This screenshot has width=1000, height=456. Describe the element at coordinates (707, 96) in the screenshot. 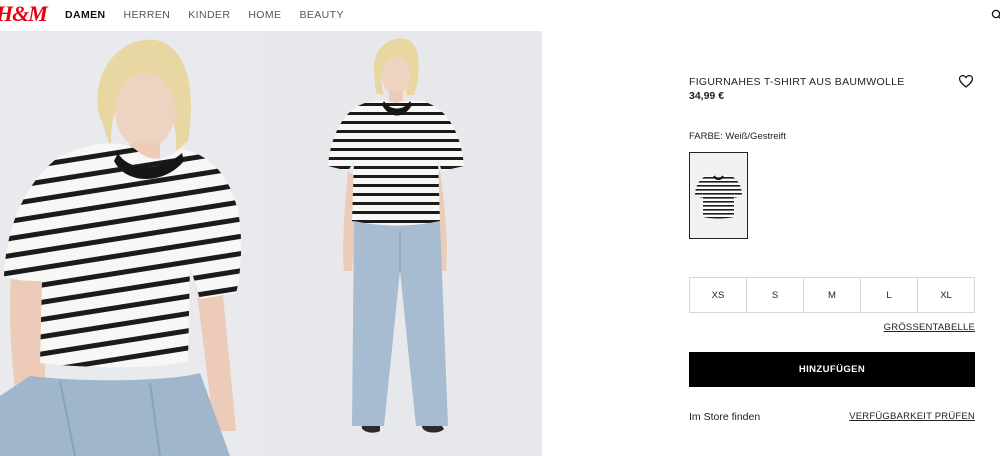

I see `product-price: 34,99 €` at that location.